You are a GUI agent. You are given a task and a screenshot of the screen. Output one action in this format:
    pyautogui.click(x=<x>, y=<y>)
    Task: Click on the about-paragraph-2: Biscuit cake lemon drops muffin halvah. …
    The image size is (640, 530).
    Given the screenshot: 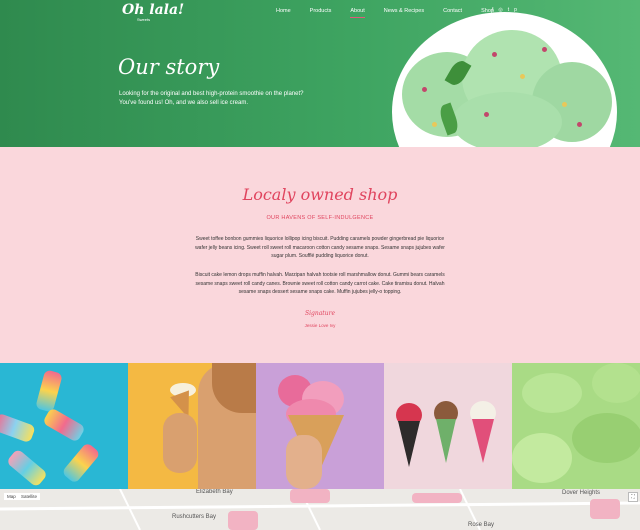 What is the action you would take?
    pyautogui.click(x=320, y=284)
    